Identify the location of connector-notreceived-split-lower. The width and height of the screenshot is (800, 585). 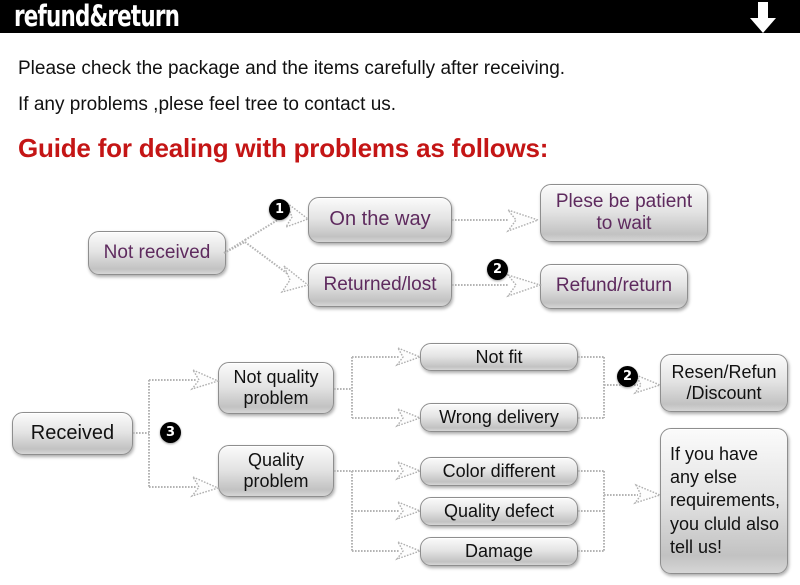
(234, 247).